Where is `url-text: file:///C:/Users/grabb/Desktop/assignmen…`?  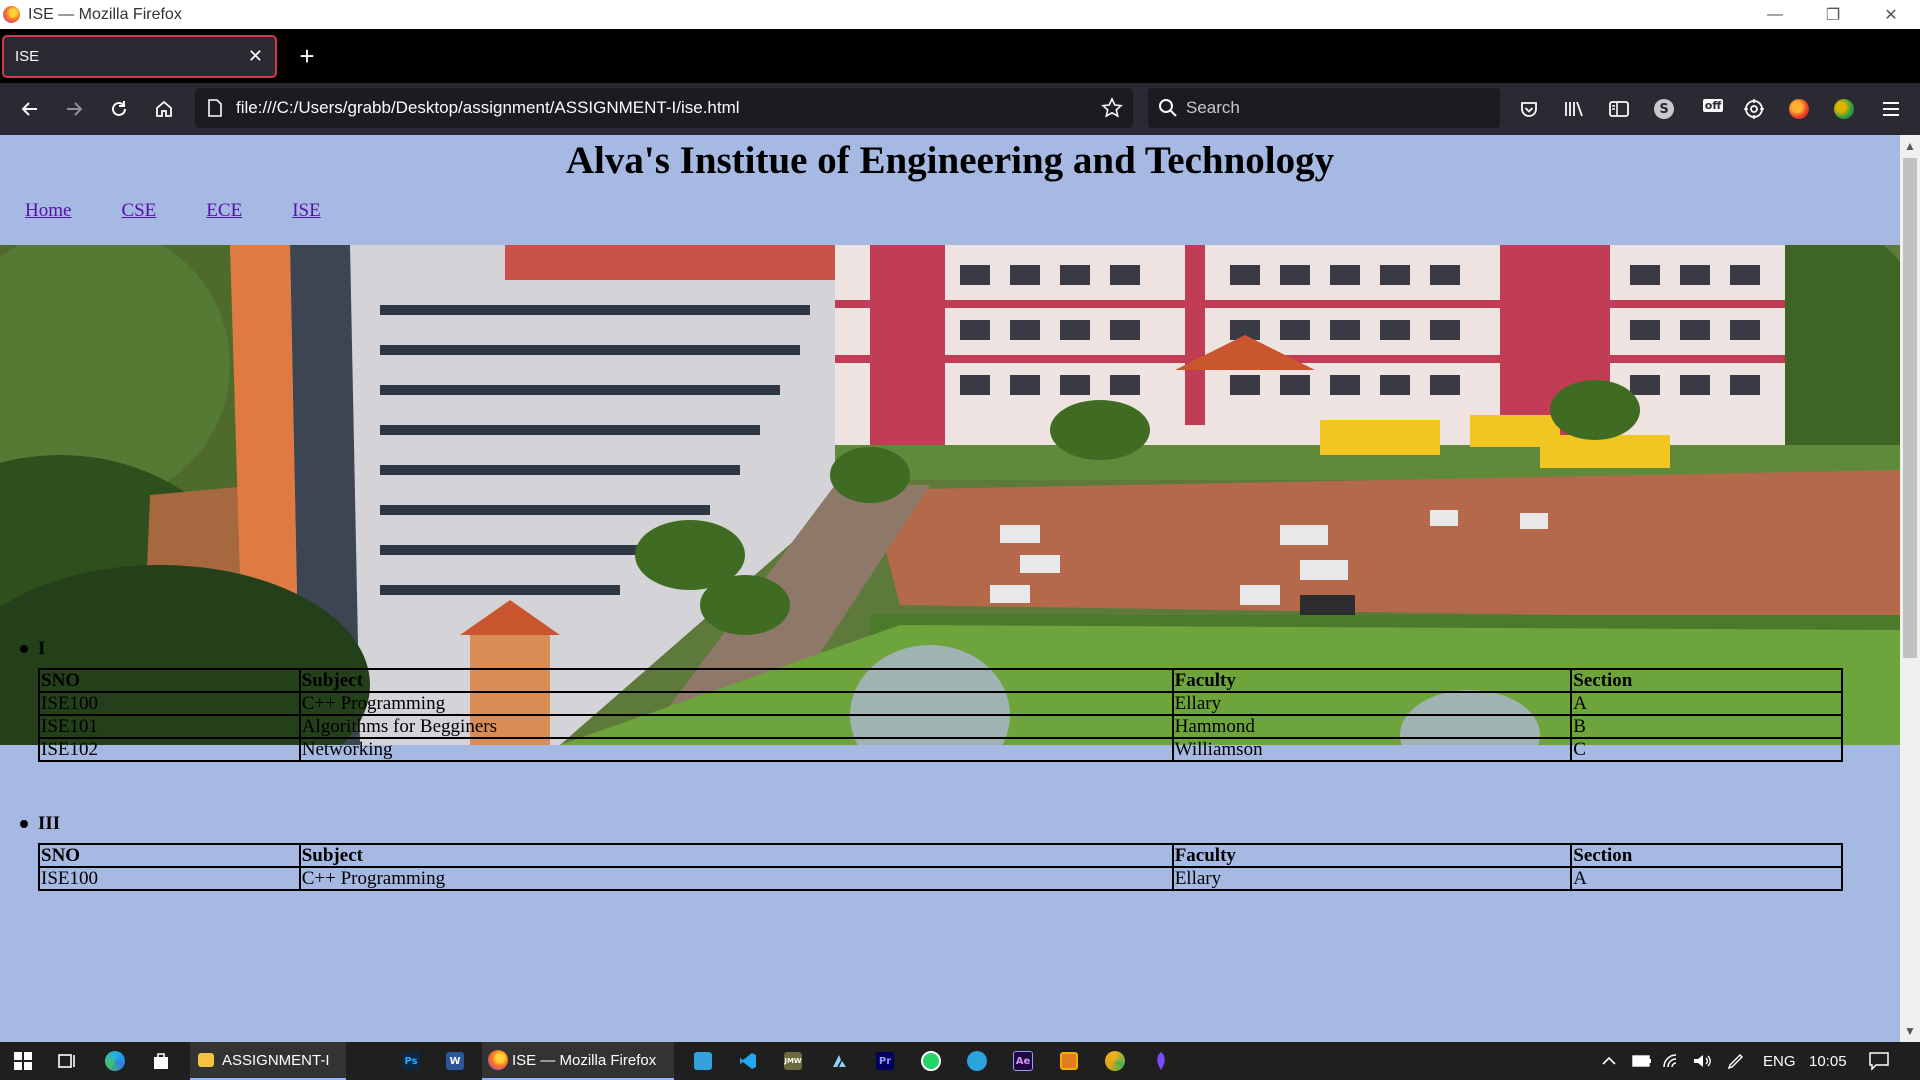 url-text: file:///C:/Users/grabb/Desktop/assignmen… is located at coordinates (488, 108).